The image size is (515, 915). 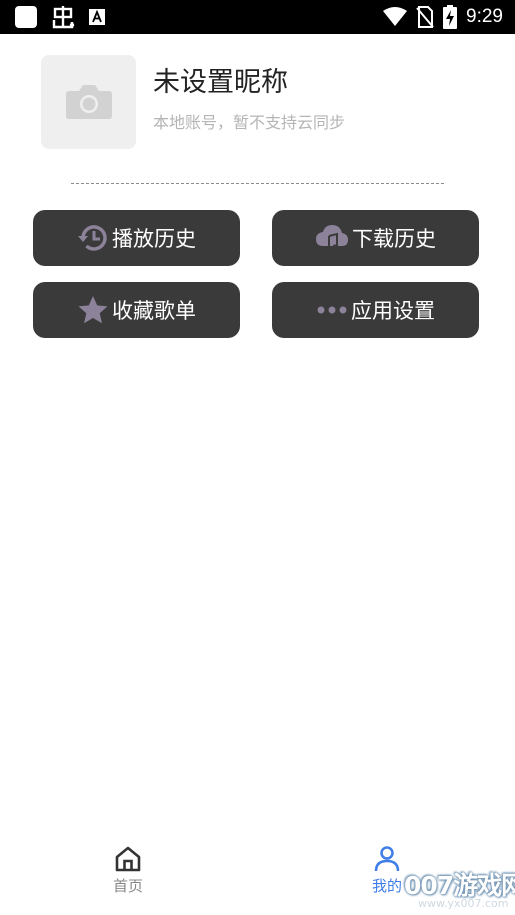 I want to click on battery-charging-icon, so click(x=450, y=17).